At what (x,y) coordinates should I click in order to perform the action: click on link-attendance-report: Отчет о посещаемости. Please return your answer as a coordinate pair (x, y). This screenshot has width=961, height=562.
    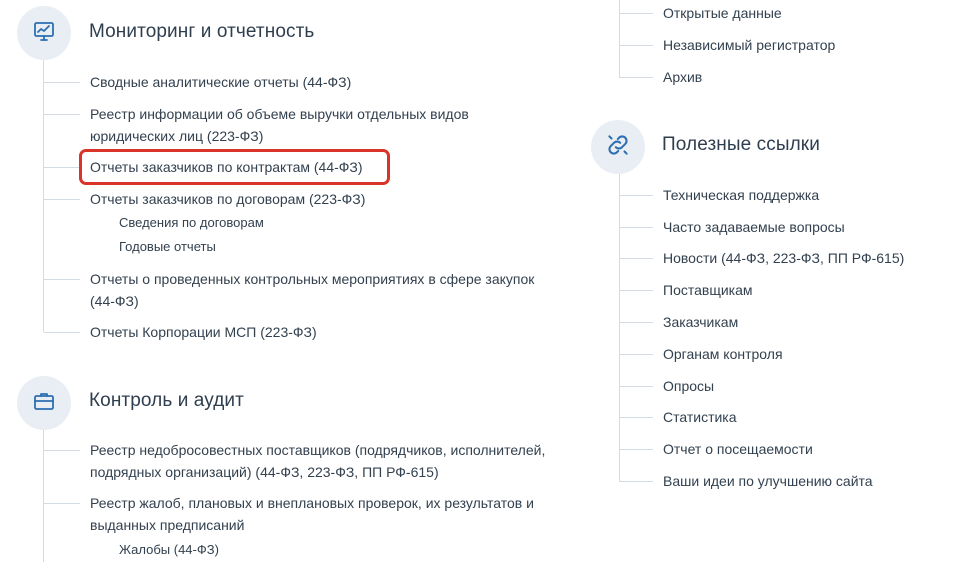
    Looking at the image, I should click on (716, 449).